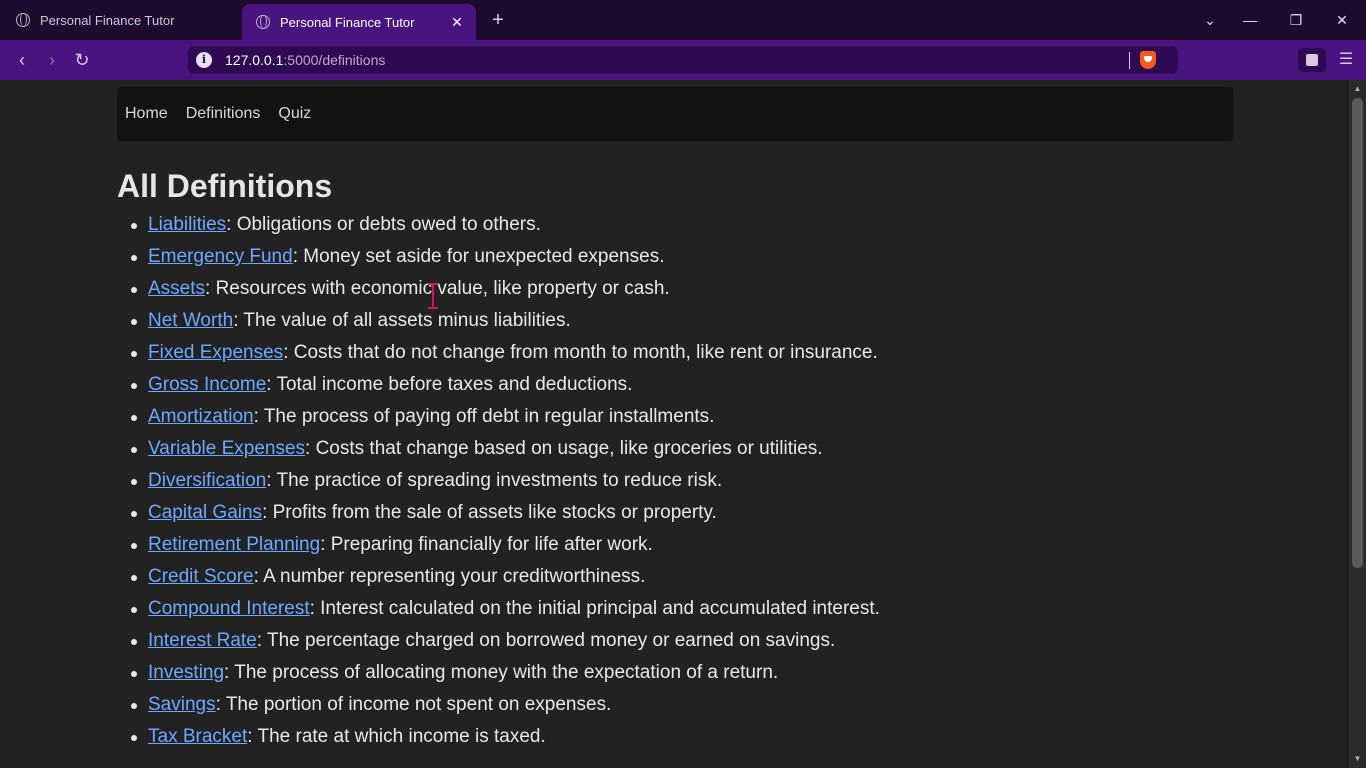 The width and height of the screenshot is (1366, 768). I want to click on new-tab-icon: +, so click(498, 20).